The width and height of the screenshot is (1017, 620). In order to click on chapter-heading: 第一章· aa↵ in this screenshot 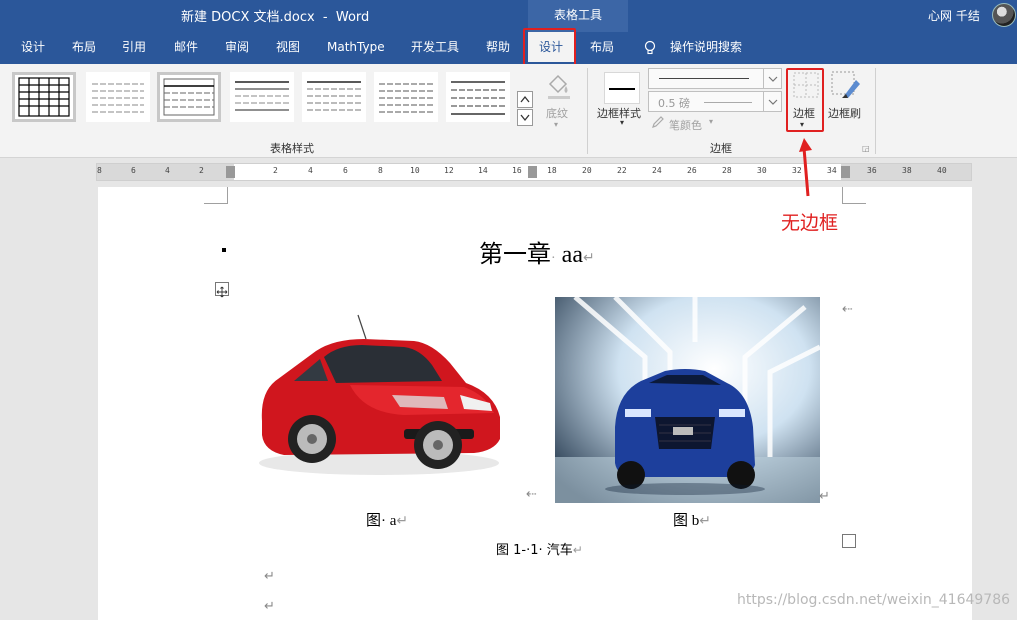, I will do `click(537, 251)`.